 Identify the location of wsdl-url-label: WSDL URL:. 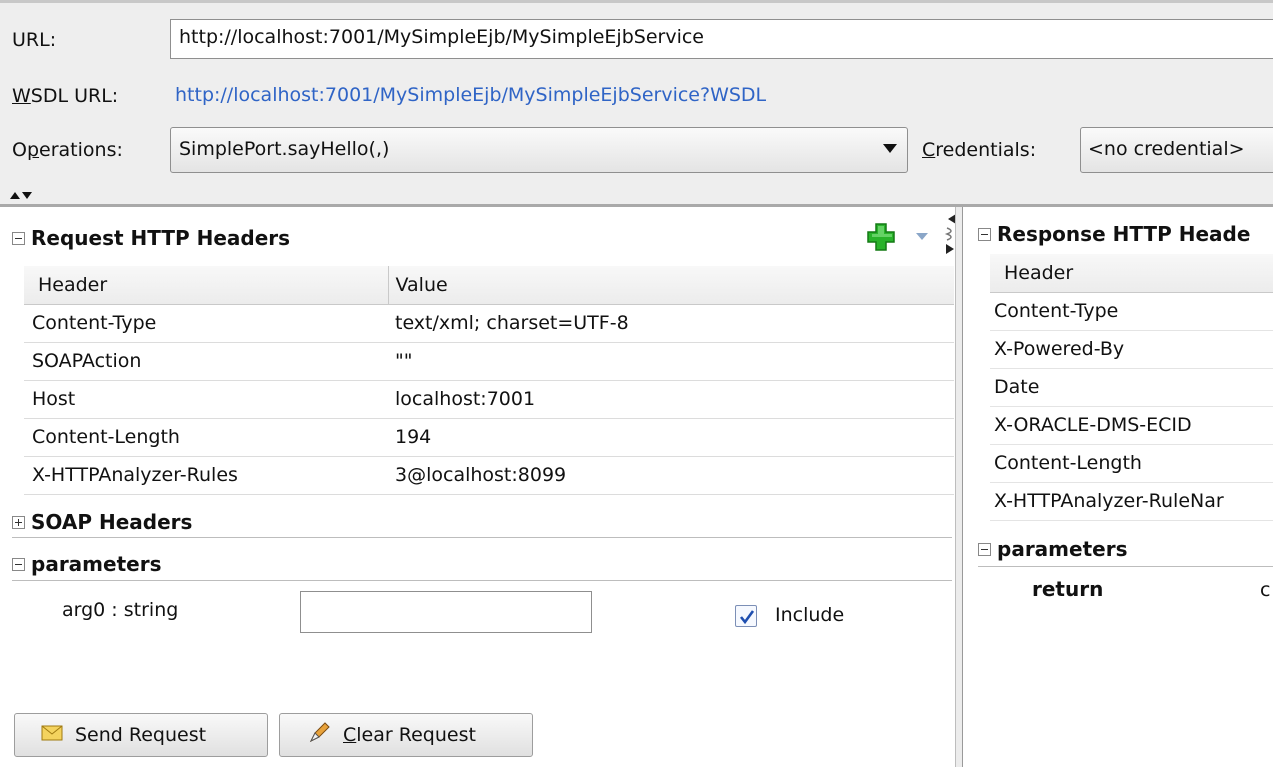
(65, 96).